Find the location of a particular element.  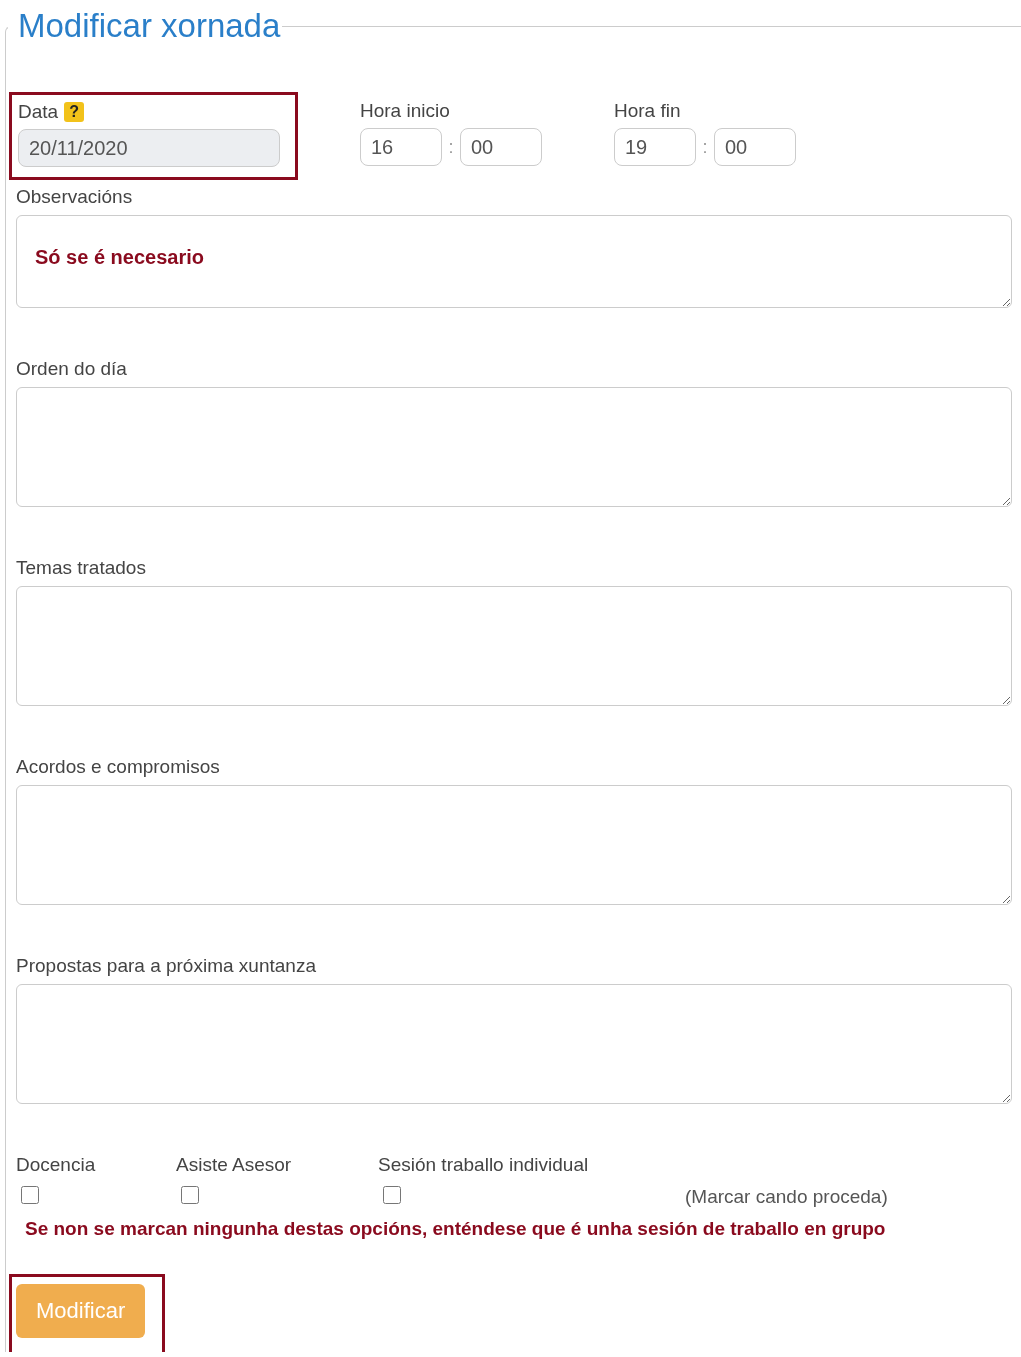

hour-field: 16 is located at coordinates (401, 147).